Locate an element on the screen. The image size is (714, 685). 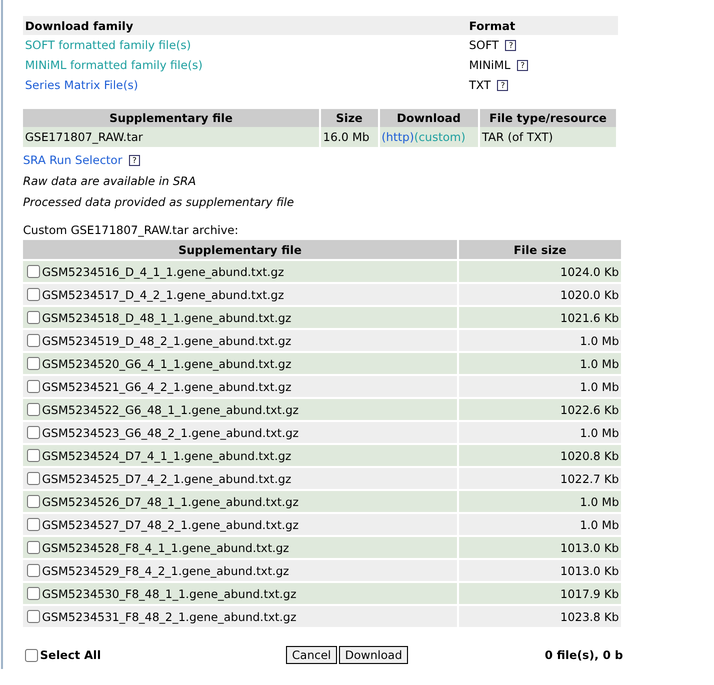
column-header: Format is located at coordinates (542, 25).